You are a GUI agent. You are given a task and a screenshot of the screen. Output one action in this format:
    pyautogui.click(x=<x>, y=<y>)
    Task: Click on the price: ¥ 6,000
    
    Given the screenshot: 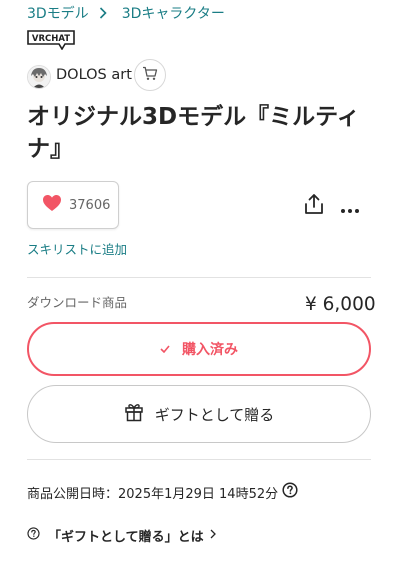 What is the action you would take?
    pyautogui.click(x=340, y=304)
    